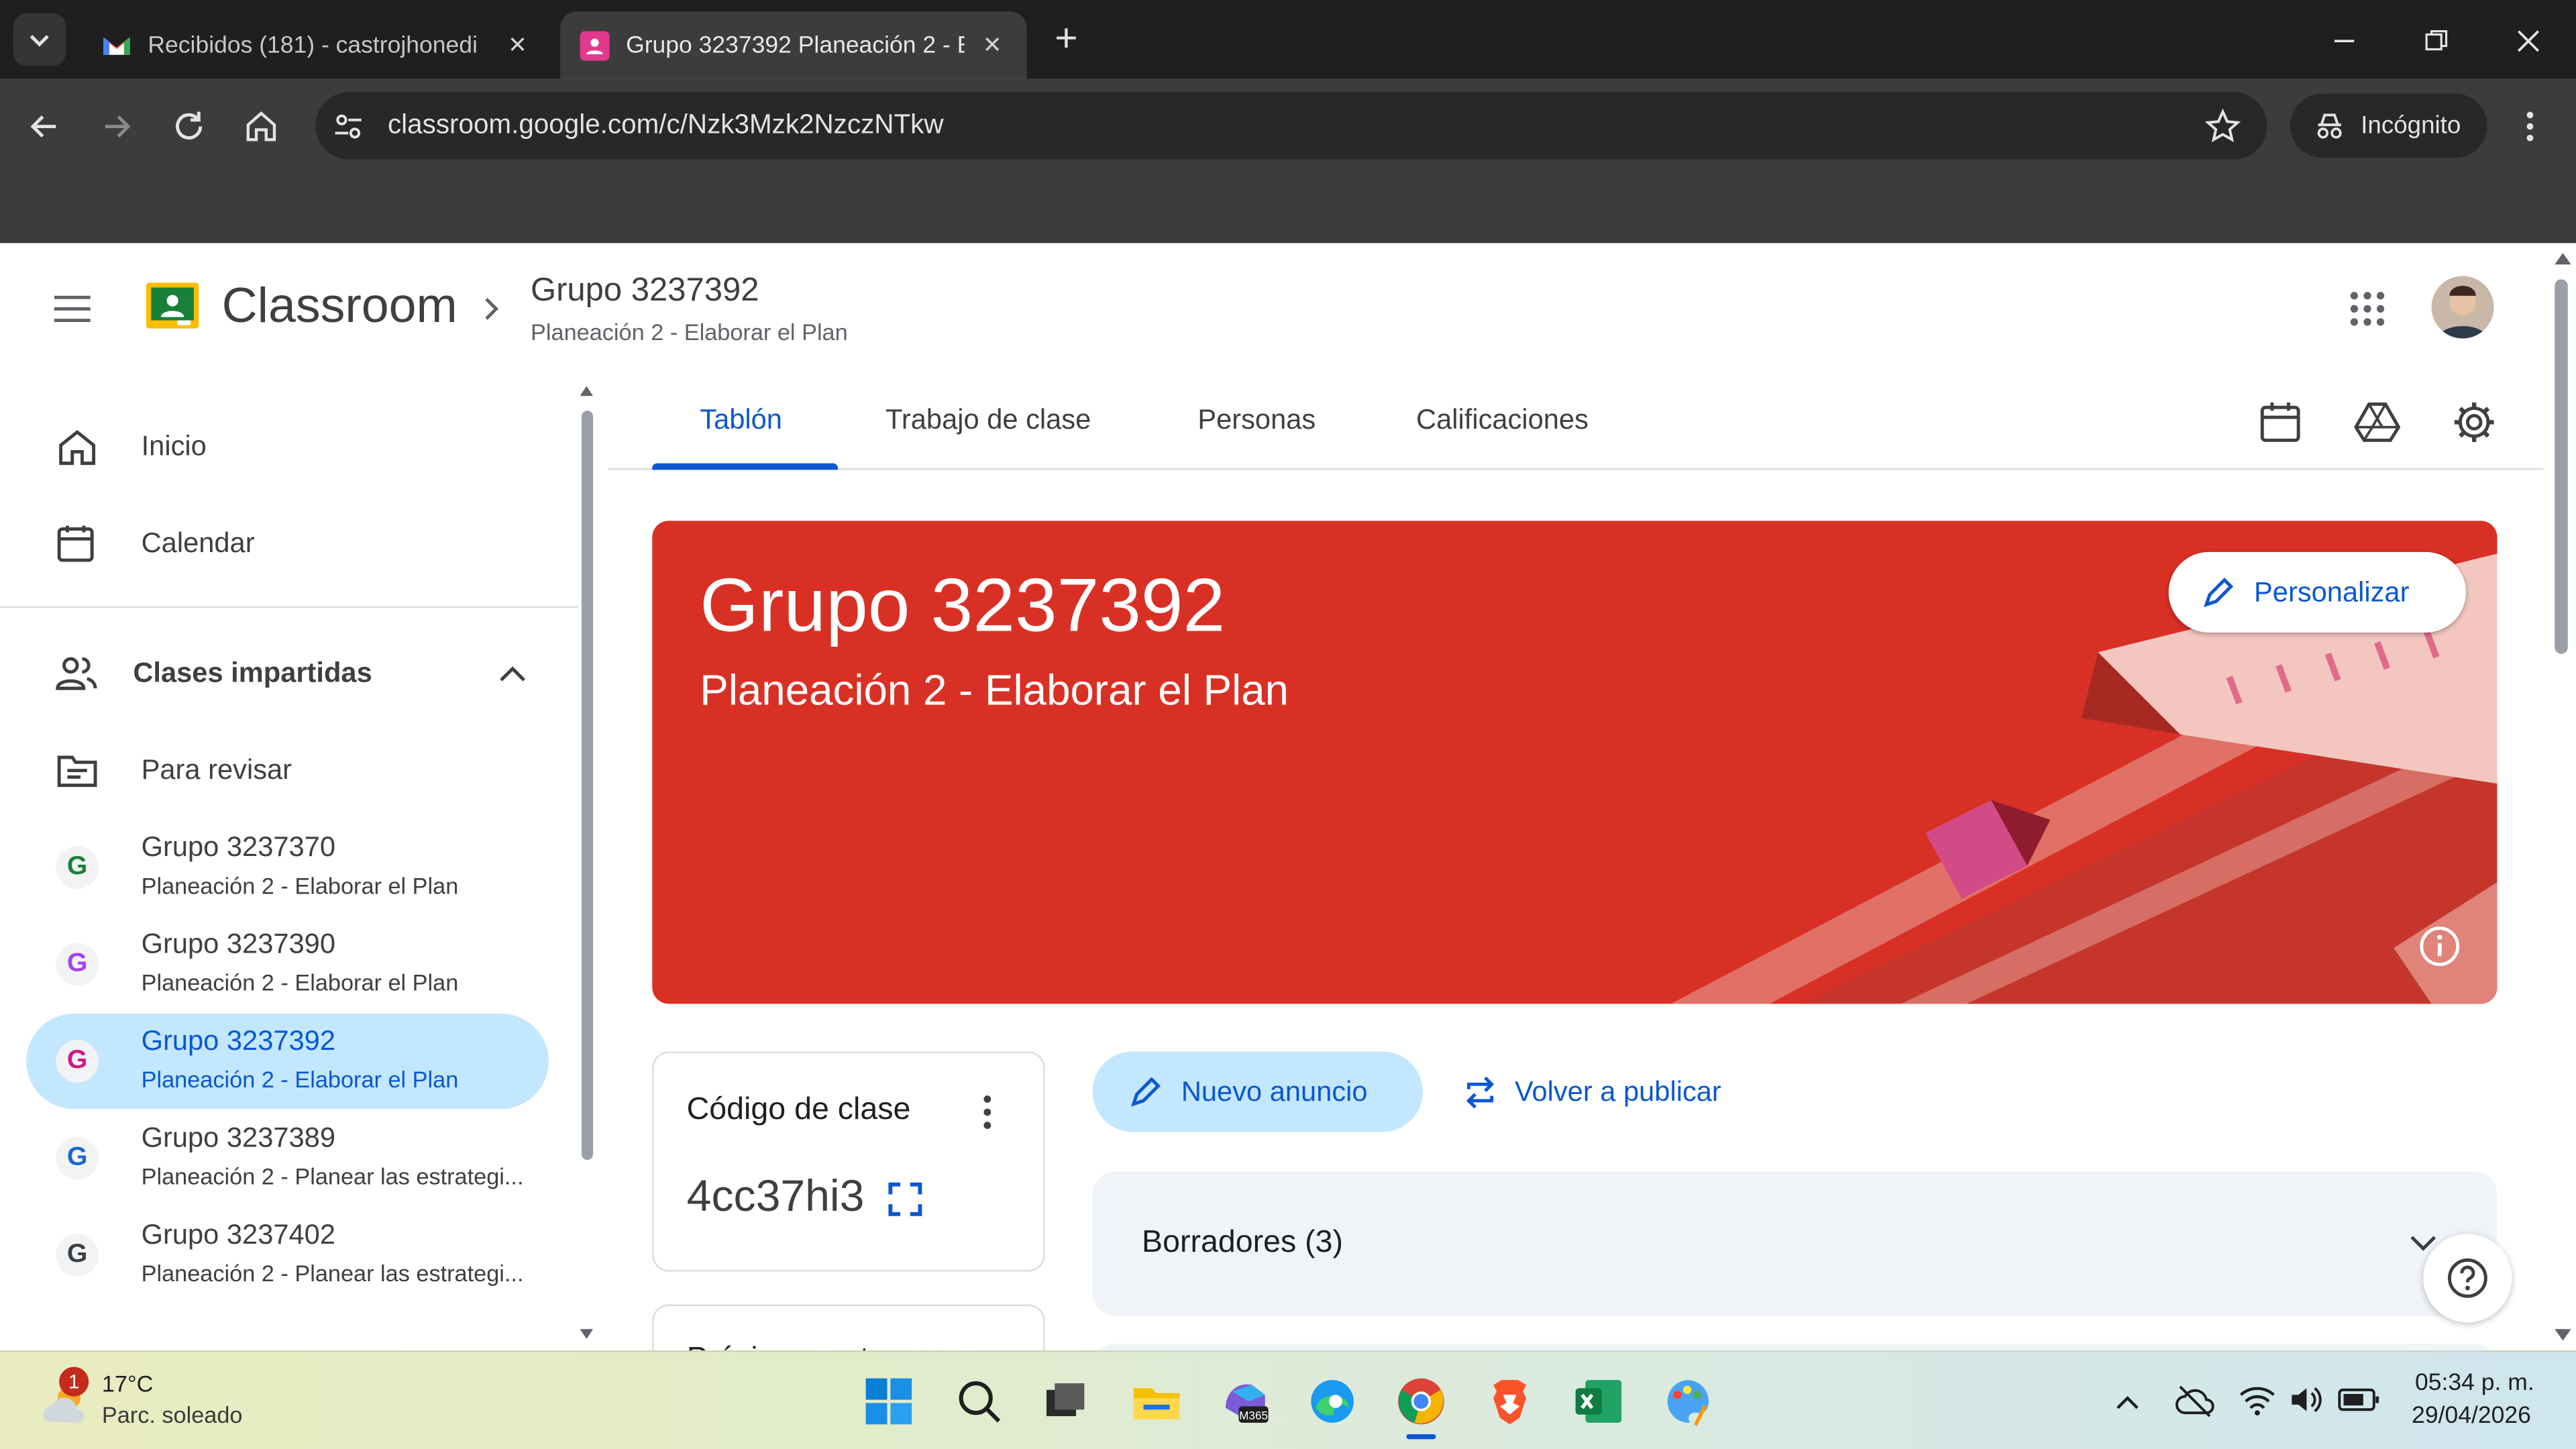 Image resolution: width=2576 pixels, height=1449 pixels. Describe the element at coordinates (2474, 1383) in the screenshot. I see `clock-time: 05:34 p. m.` at that location.